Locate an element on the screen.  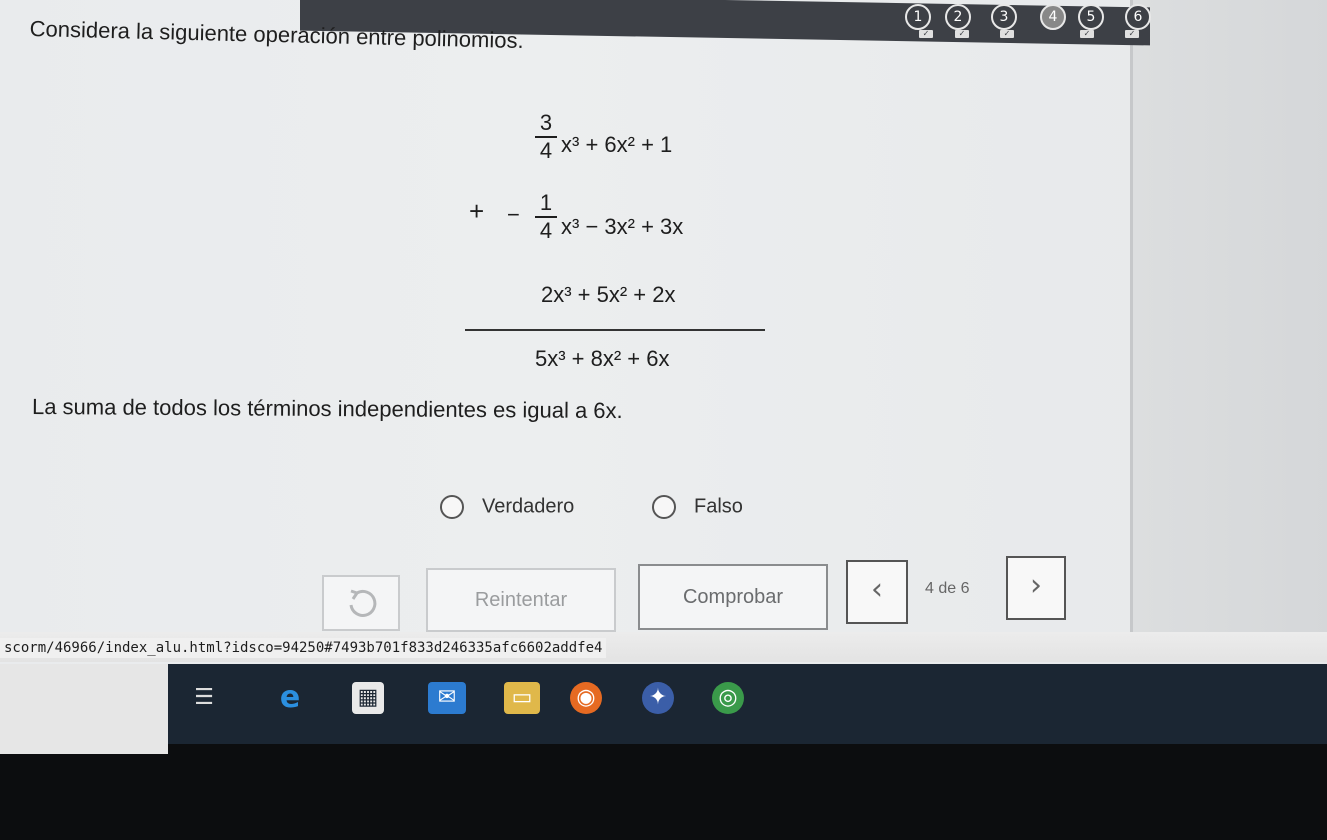
step-3: 3 is located at coordinates (1004, 17).